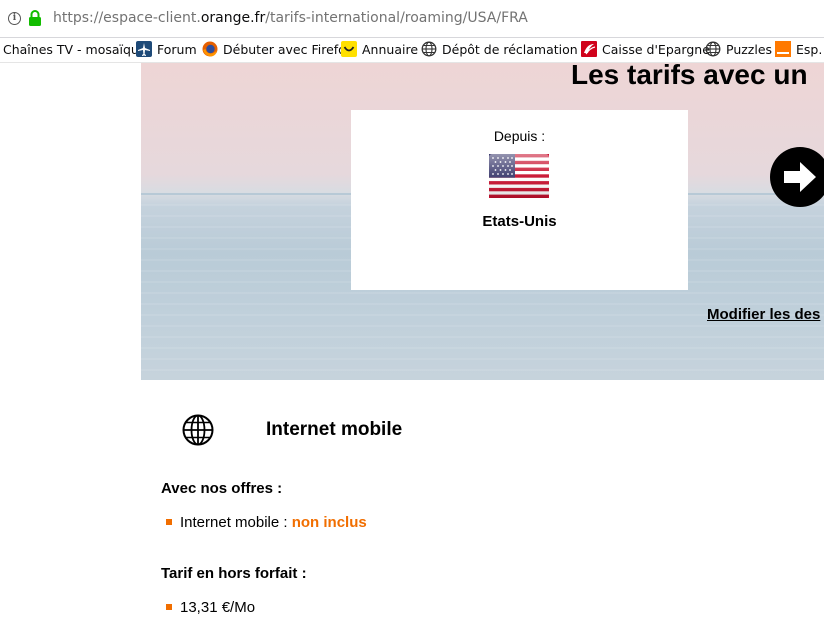 The height and width of the screenshot is (635, 824). I want to click on hors-forfait-heading: Tarif en hors forfait :, so click(234, 573).